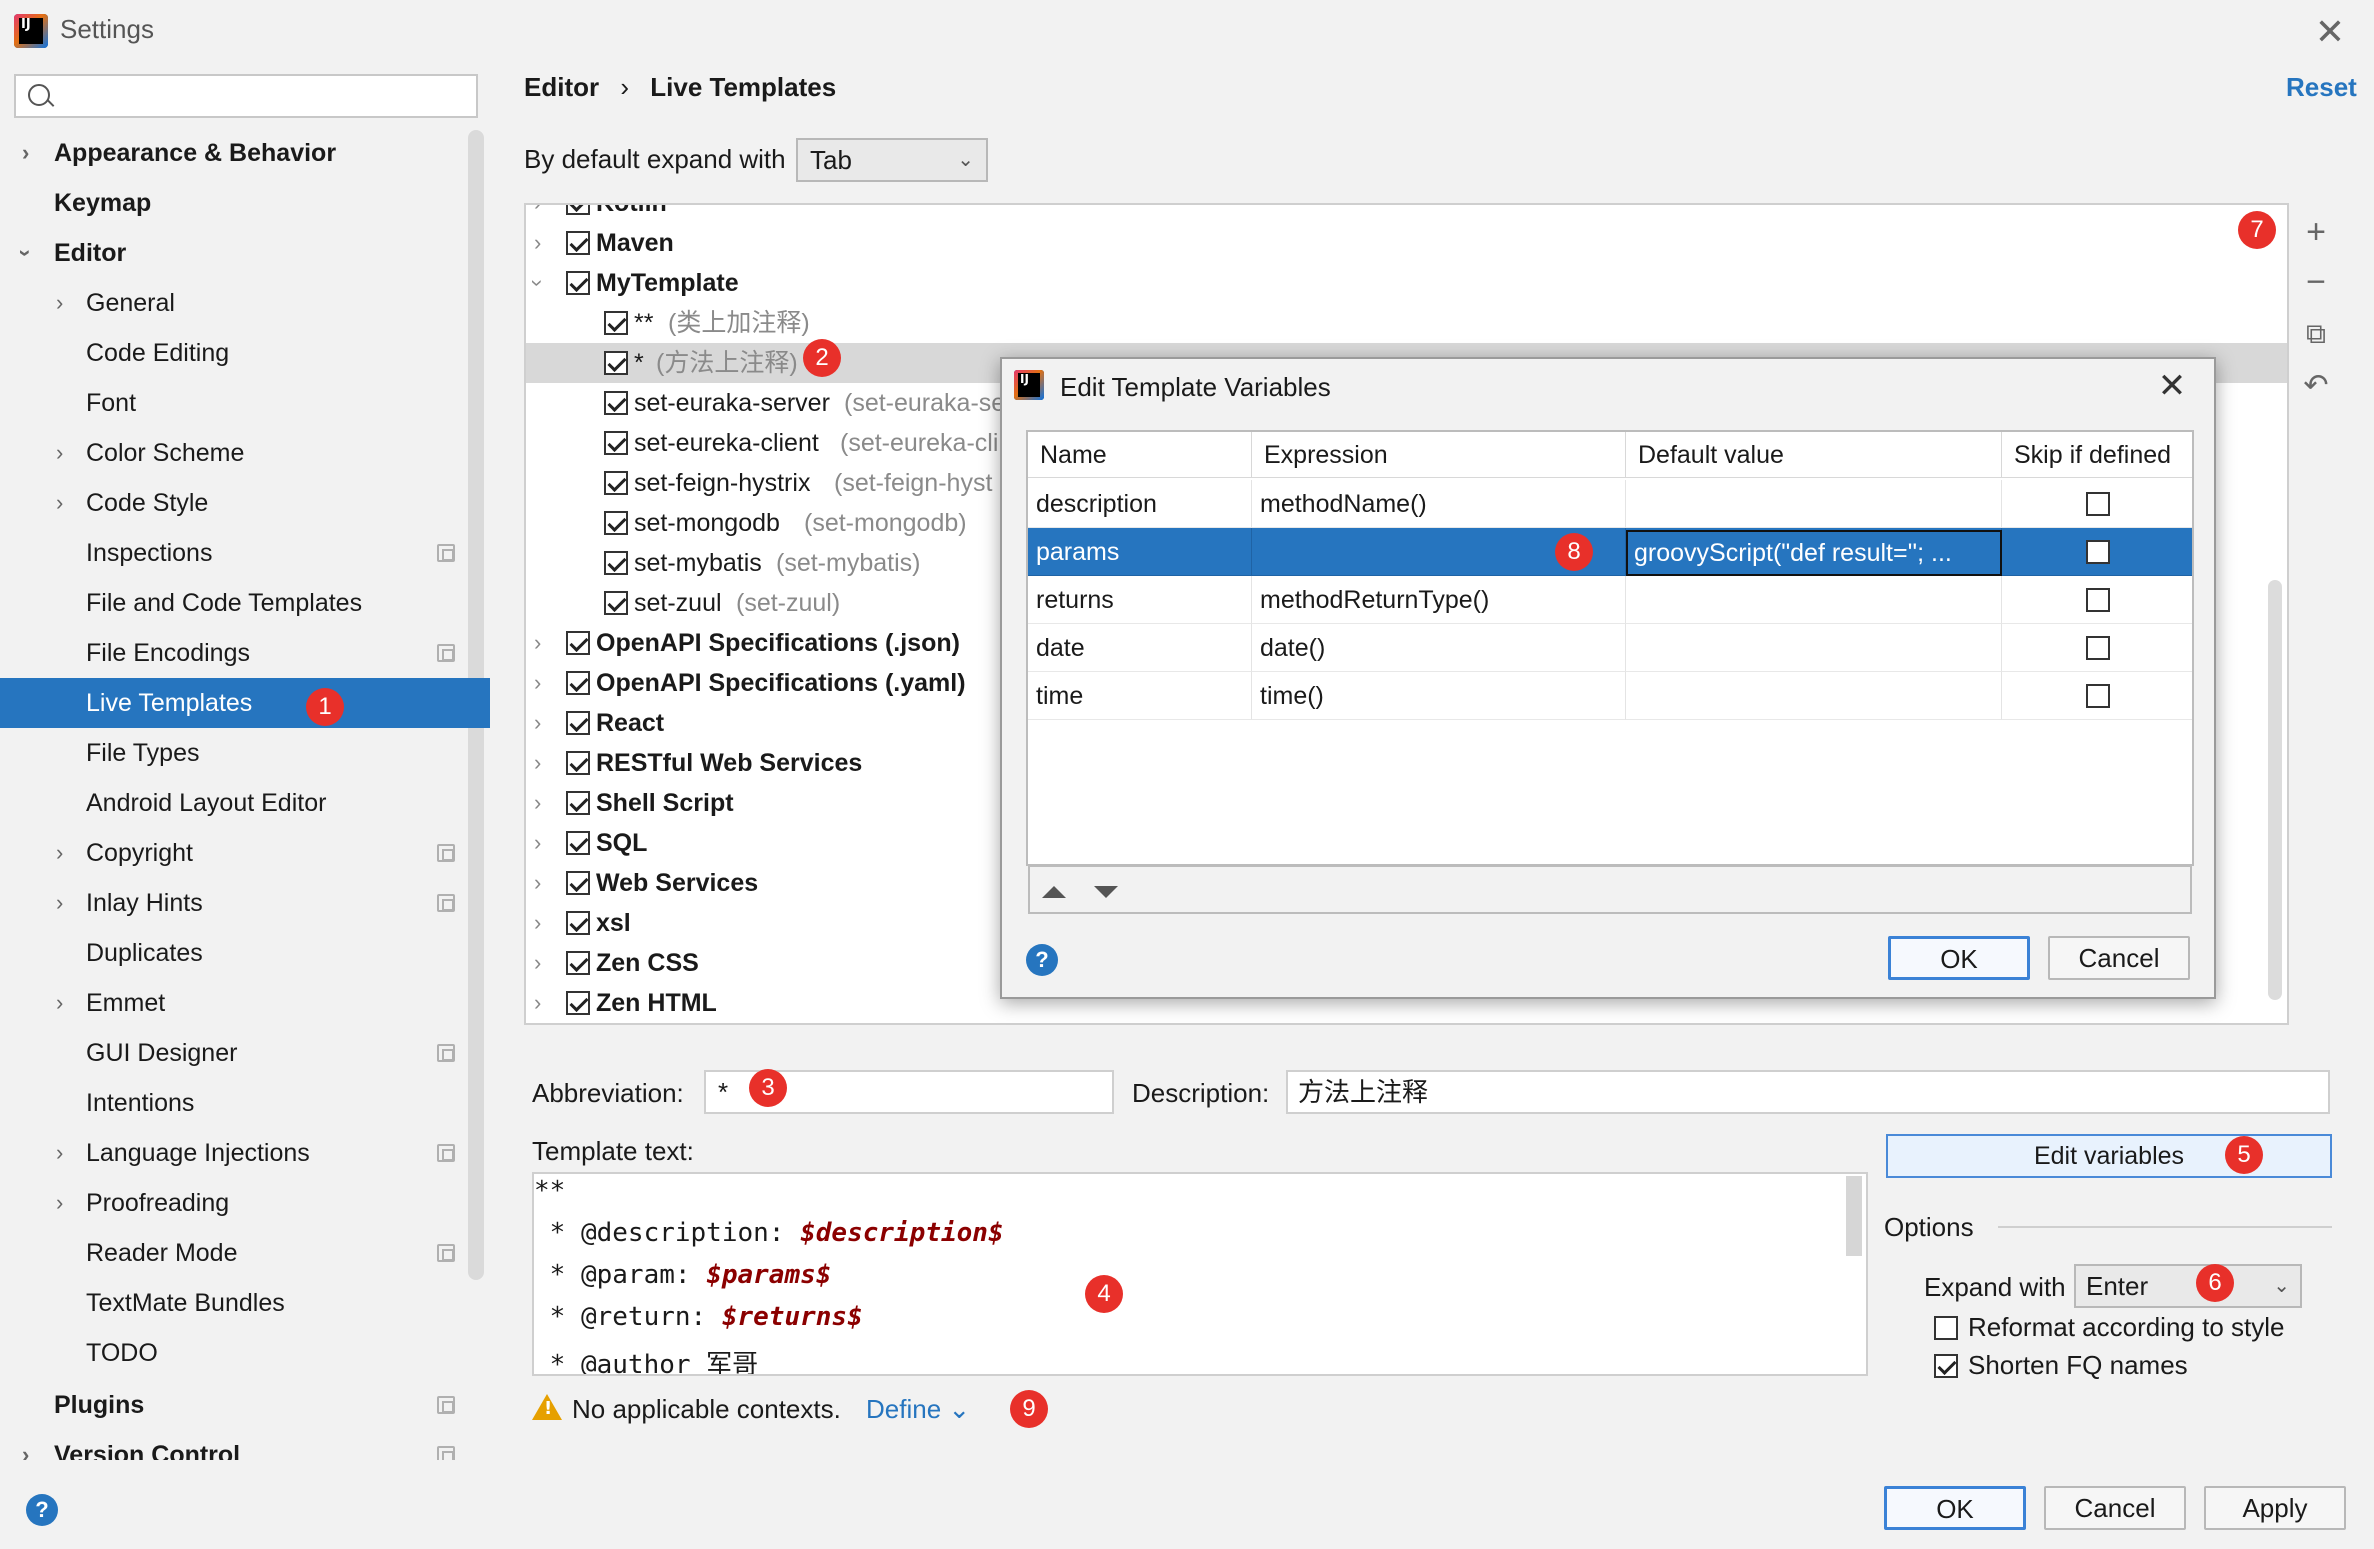 This screenshot has height=1549, width=2374. What do you see at coordinates (1140, 600) in the screenshot?
I see `variable-name-cell: returns` at bounding box center [1140, 600].